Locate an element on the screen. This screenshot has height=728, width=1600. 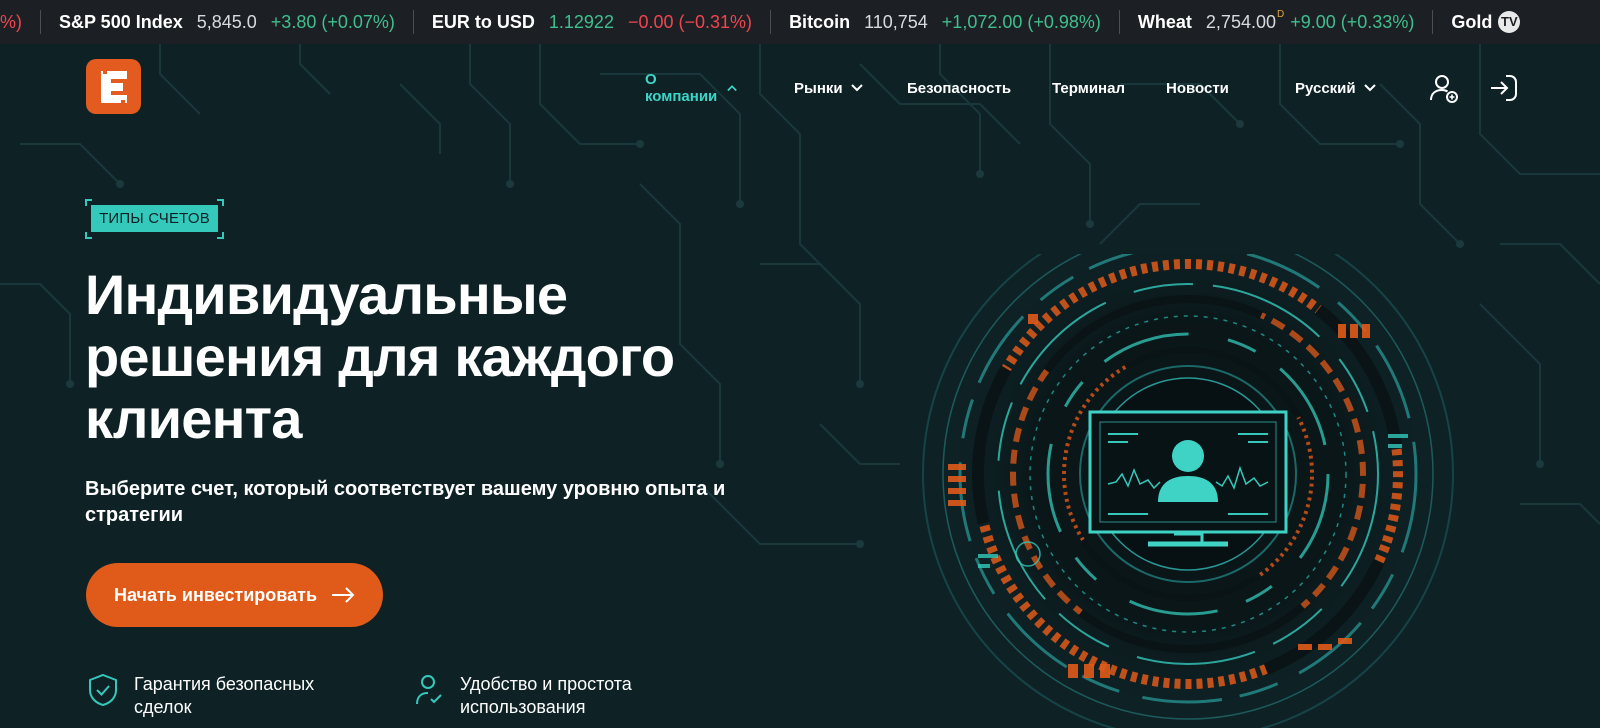
ticker-delay-flag: D is located at coordinates (1281, 14).